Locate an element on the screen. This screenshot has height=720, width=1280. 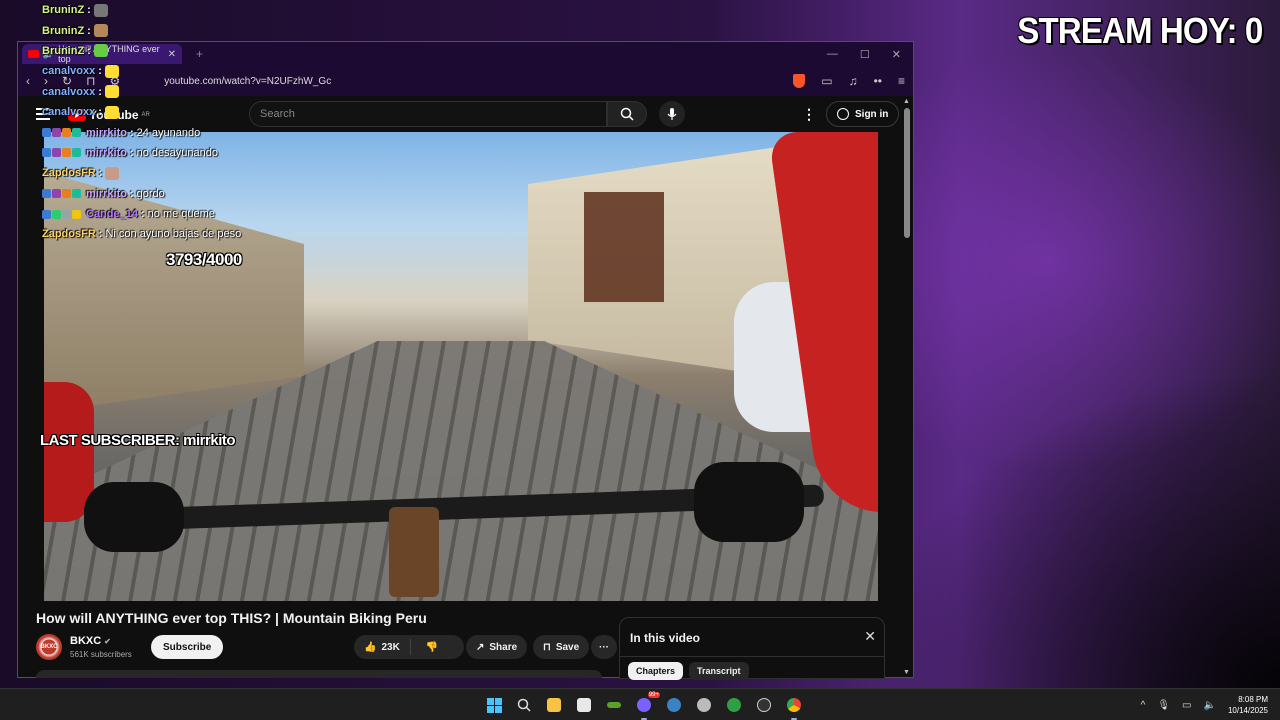
microphone-tray-icon: 🎙 is located at coordinates (1163, 705).